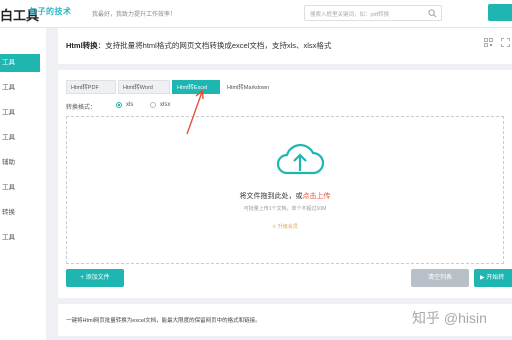  Describe the element at coordinates (488, 42) in the screenshot. I see `qrcode-icon` at that location.